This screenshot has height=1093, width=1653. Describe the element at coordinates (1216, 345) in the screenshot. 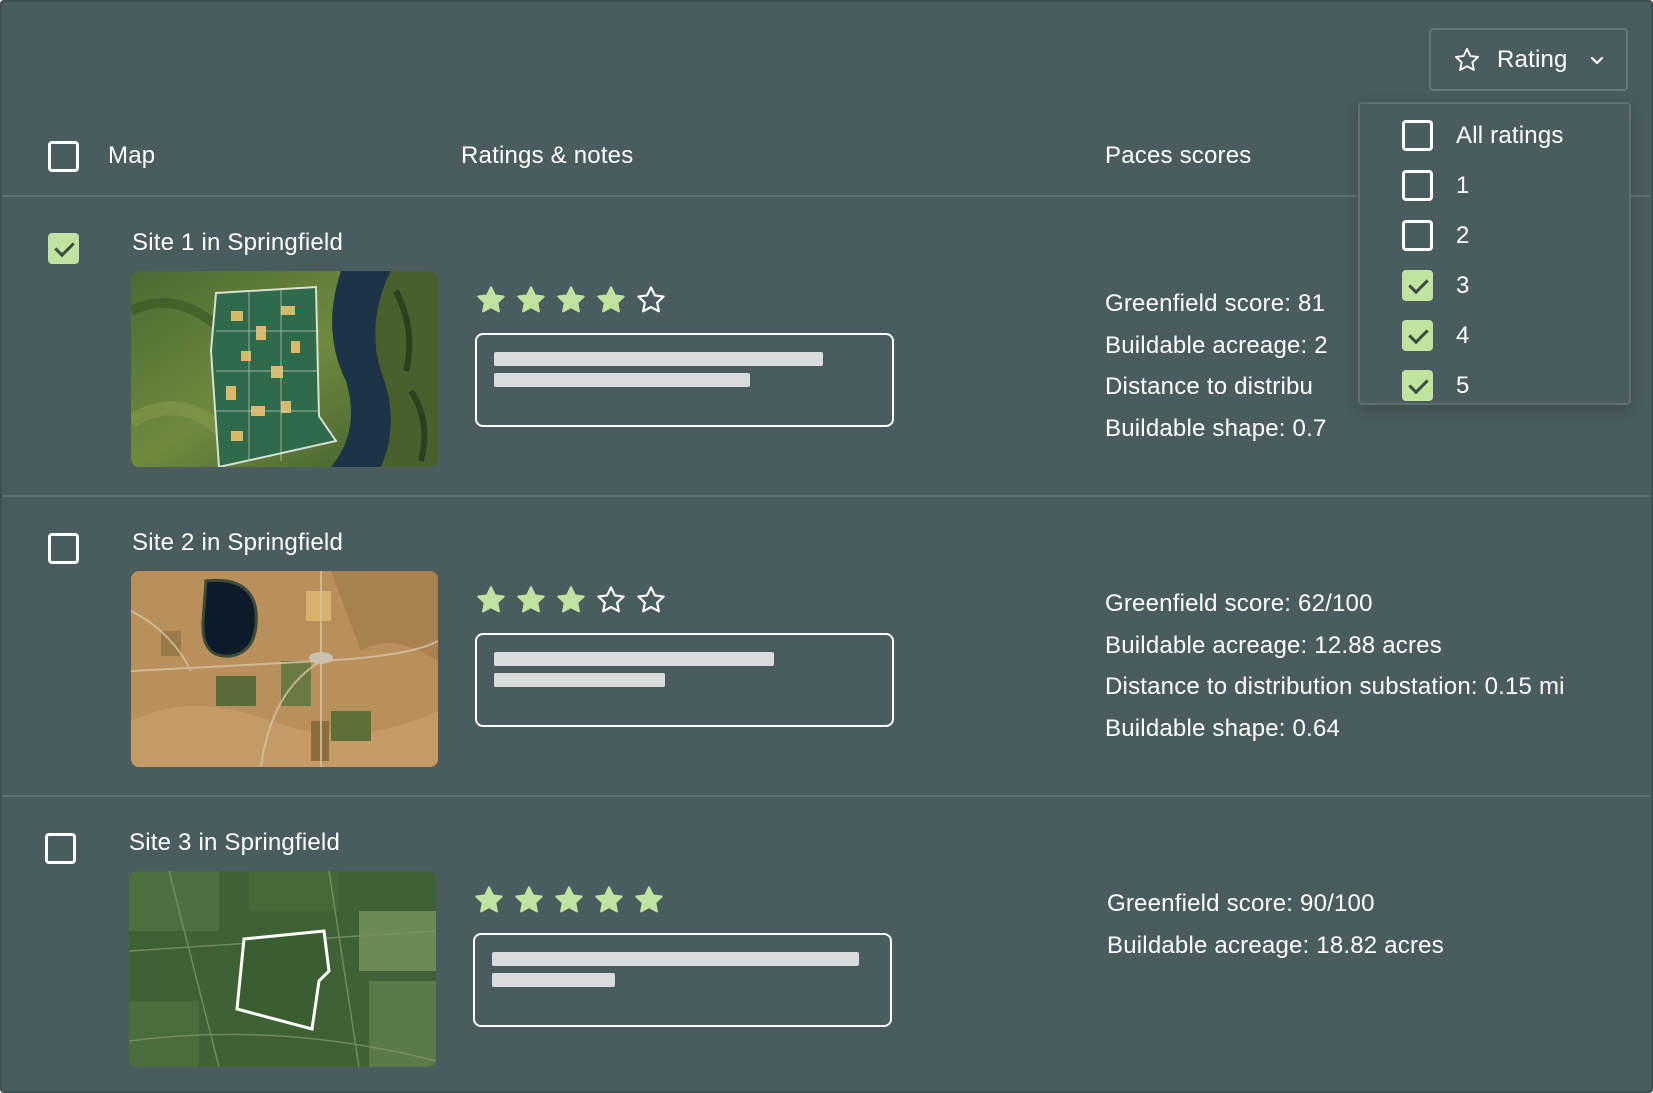

I see `score-buildable-acreage: Buildable acreage: 2` at that location.